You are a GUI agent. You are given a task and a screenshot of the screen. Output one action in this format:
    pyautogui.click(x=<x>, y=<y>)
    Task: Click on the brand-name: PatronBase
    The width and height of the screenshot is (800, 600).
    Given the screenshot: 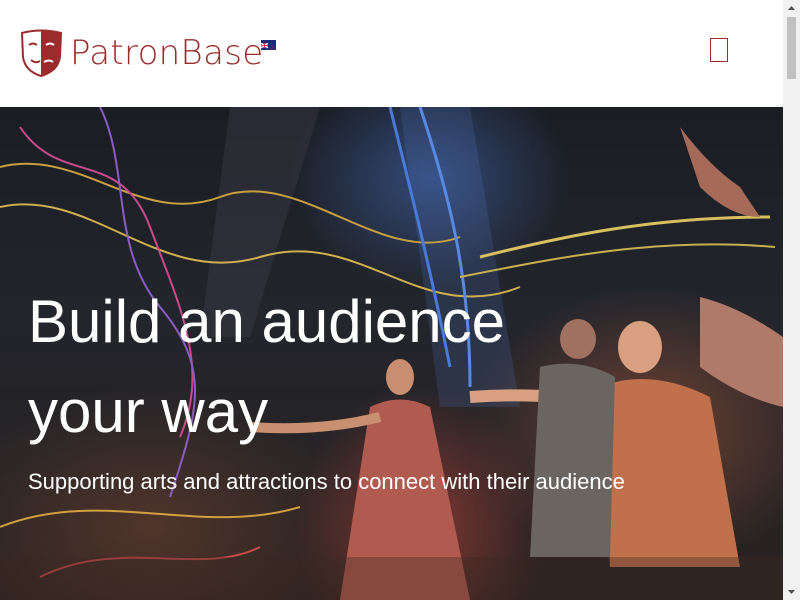 What is the action you would take?
    pyautogui.click(x=167, y=53)
    